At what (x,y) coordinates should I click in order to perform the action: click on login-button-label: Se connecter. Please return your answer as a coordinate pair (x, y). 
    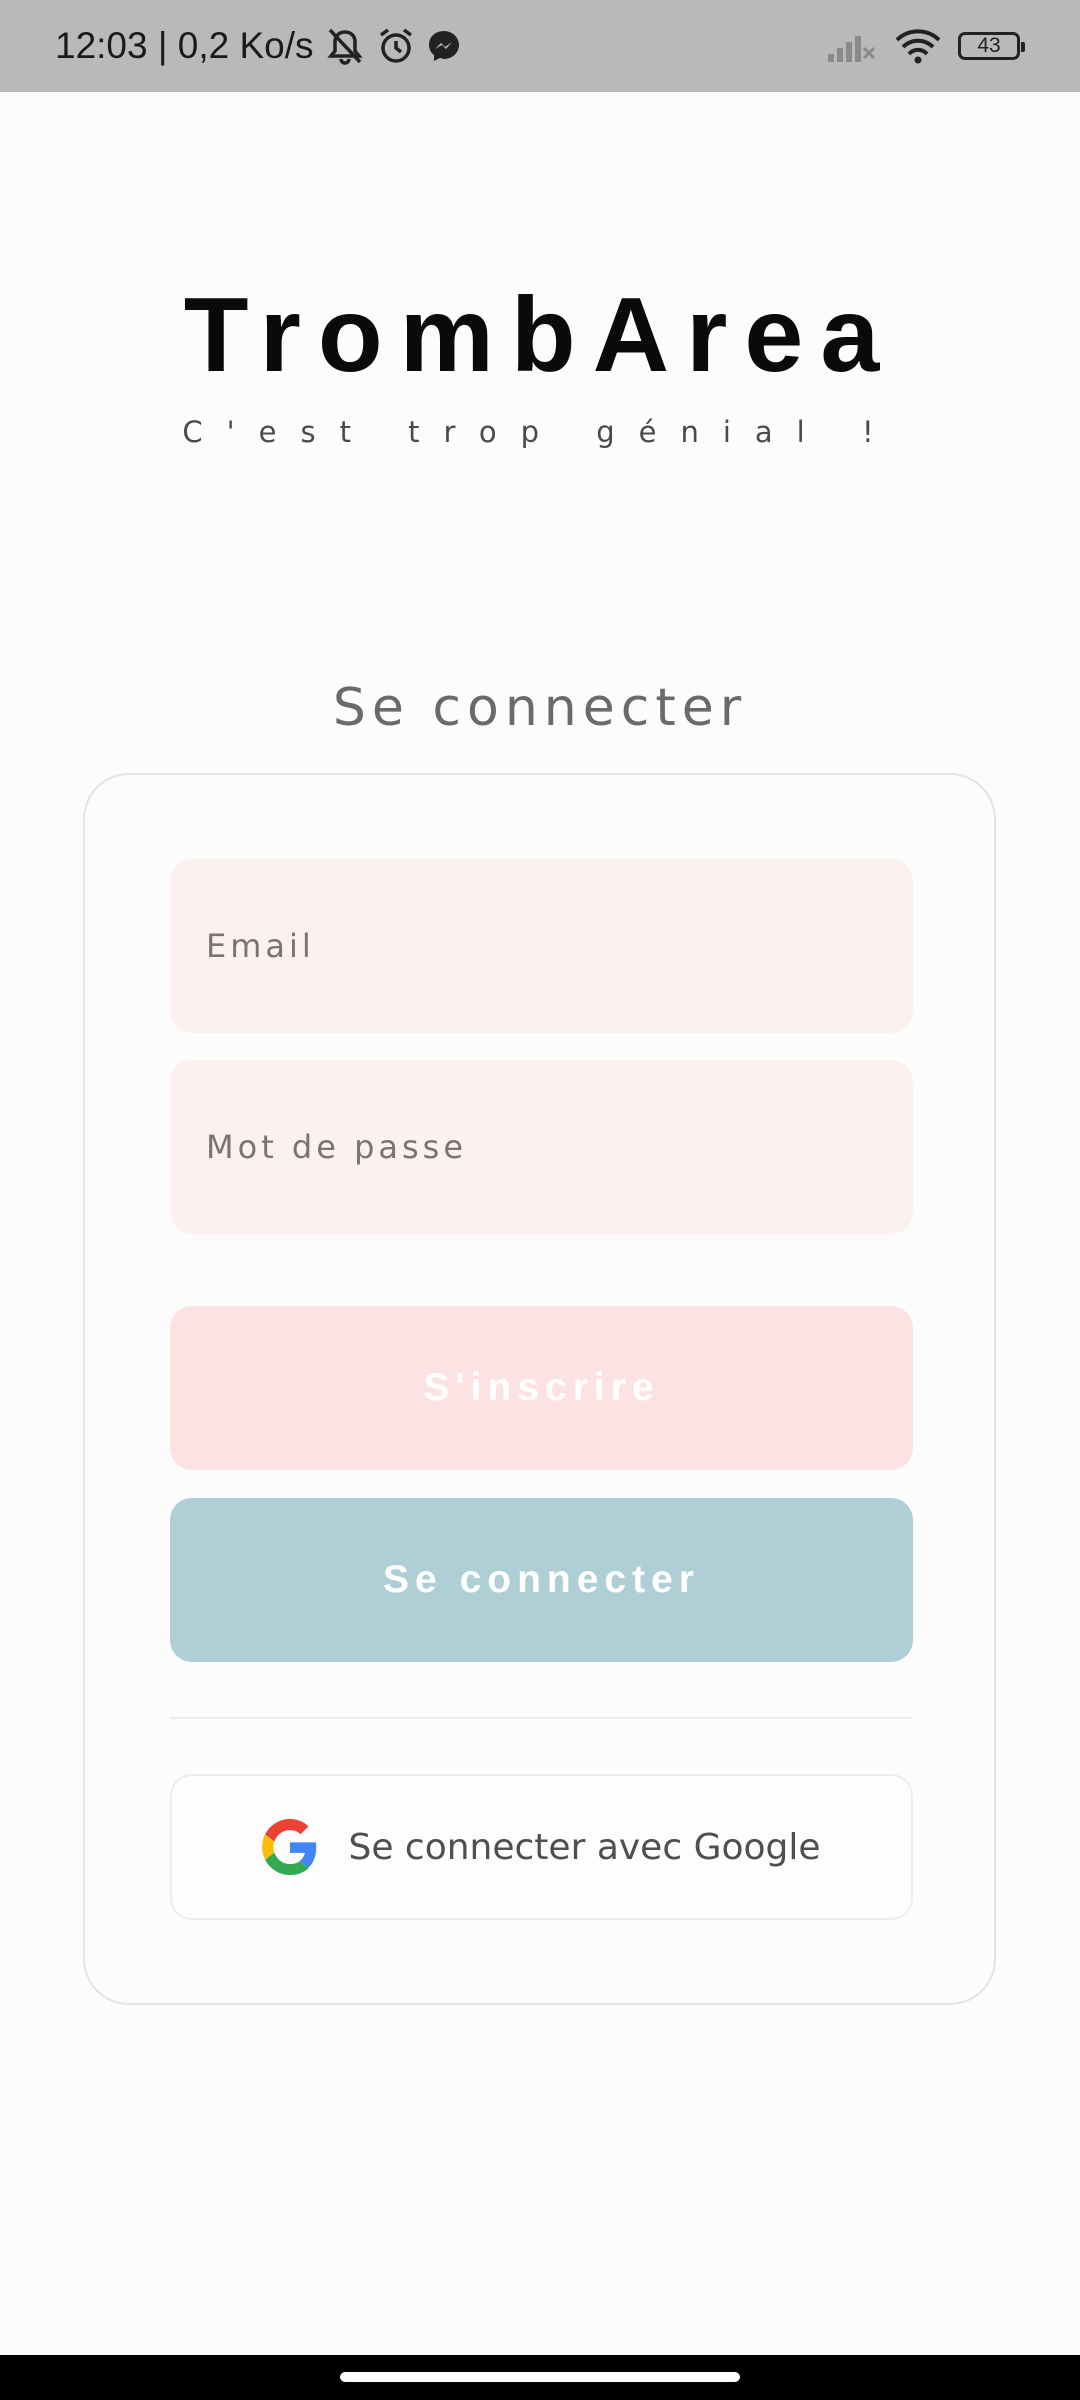
    Looking at the image, I should click on (541, 1579).